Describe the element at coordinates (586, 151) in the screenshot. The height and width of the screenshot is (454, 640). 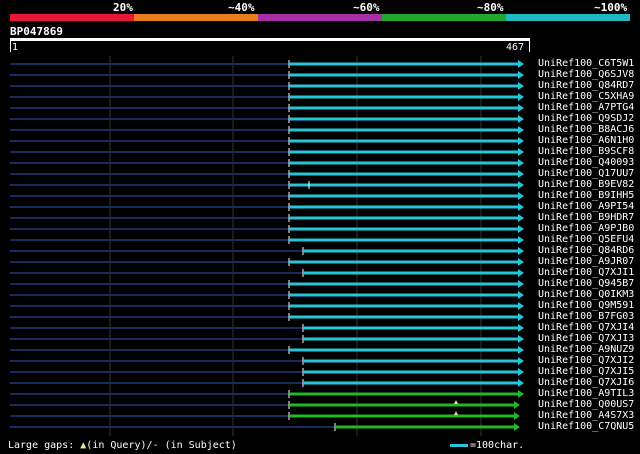
I see `hit-label: UniRef100_B9SCF8` at that location.